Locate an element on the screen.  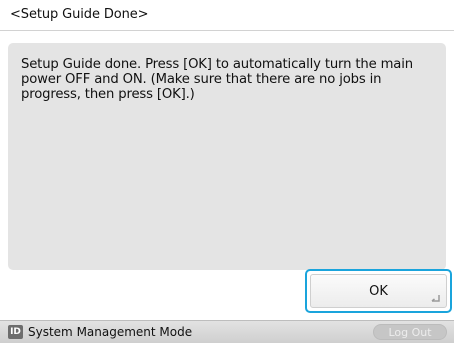
logout-button-label: Log Out is located at coordinates (410, 332).